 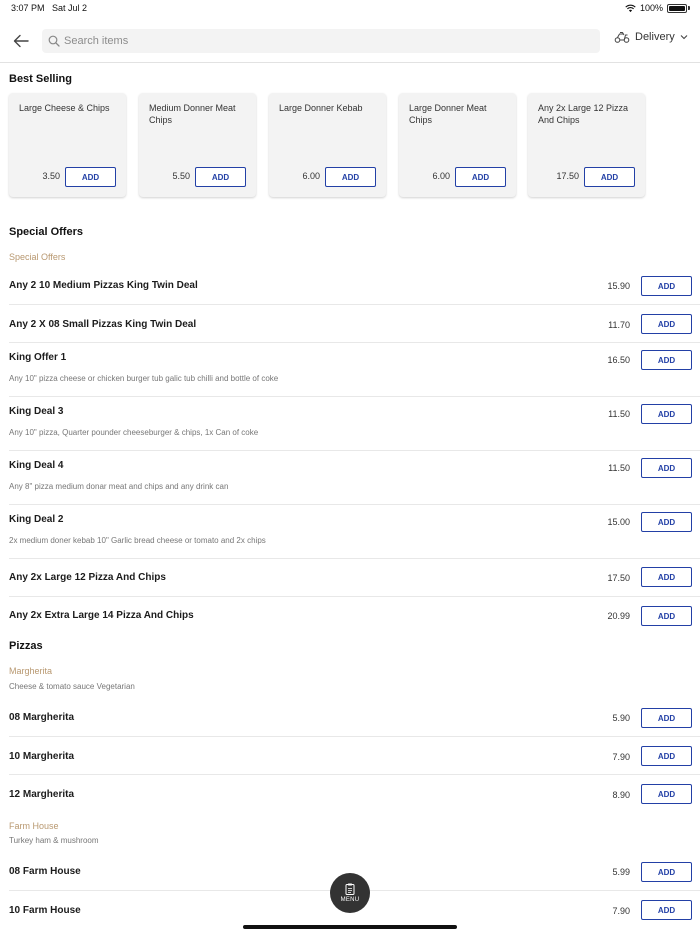 What do you see at coordinates (350, 900) in the screenshot?
I see `menu-button-label: MENU` at bounding box center [350, 900].